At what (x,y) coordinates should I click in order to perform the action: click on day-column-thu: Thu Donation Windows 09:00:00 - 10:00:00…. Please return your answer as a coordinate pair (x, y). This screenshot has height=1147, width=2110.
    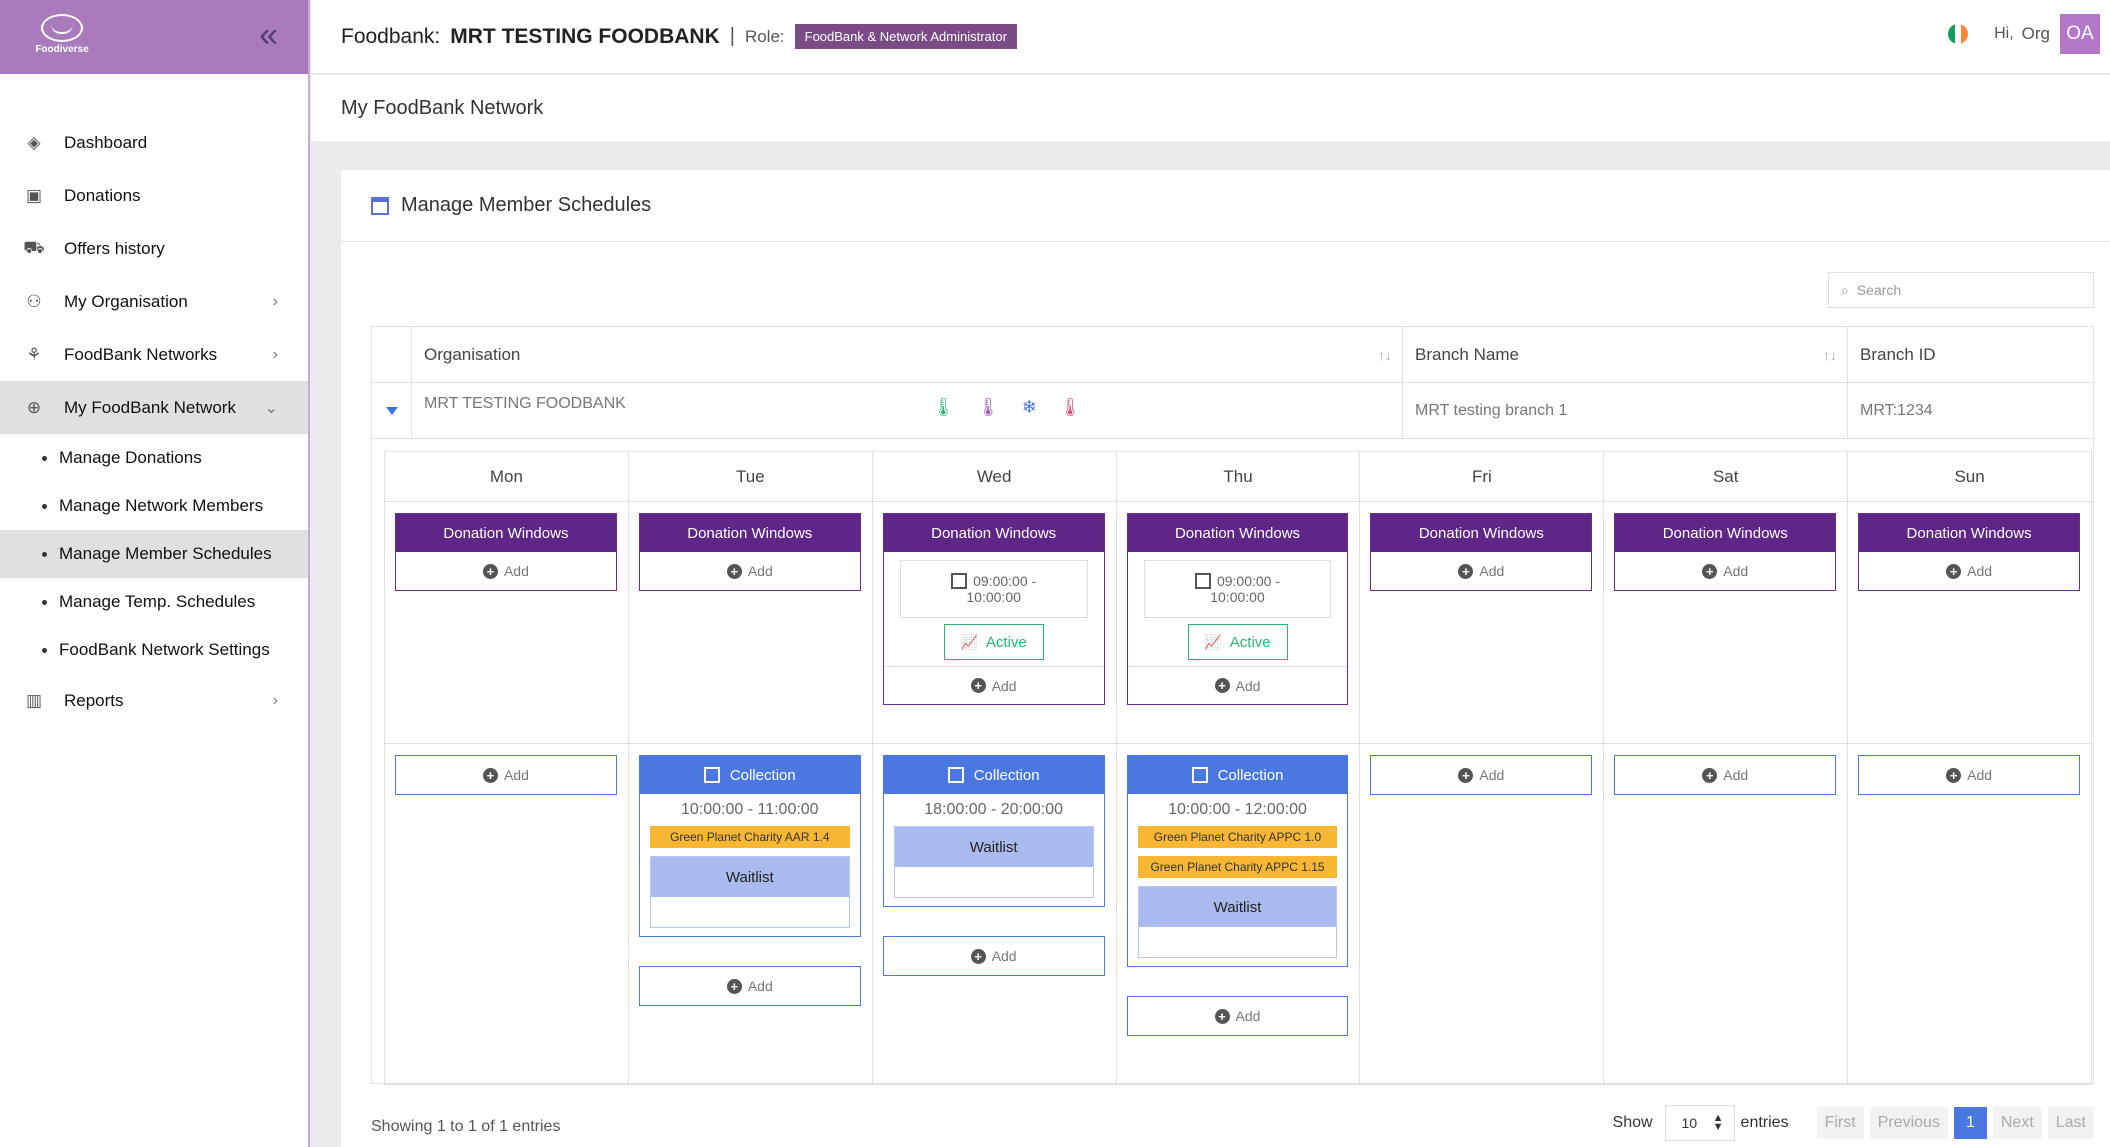
    Looking at the image, I should click on (1238, 768).